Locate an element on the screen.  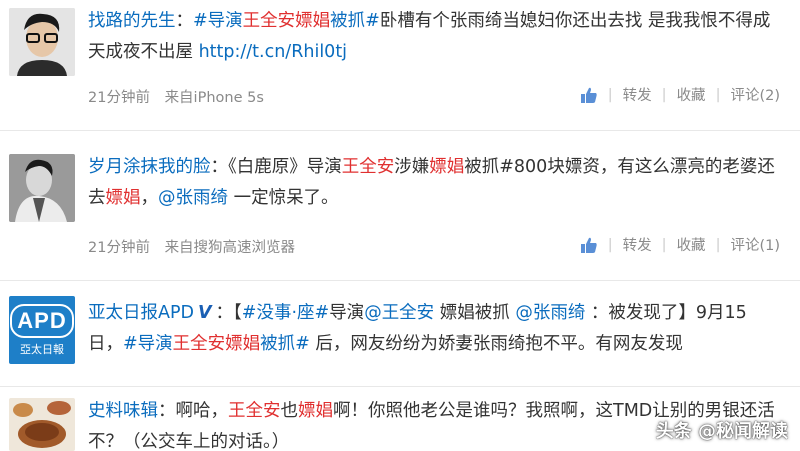
post-text-segment: 一定惊呆了。 is located at coordinates (283, 198).